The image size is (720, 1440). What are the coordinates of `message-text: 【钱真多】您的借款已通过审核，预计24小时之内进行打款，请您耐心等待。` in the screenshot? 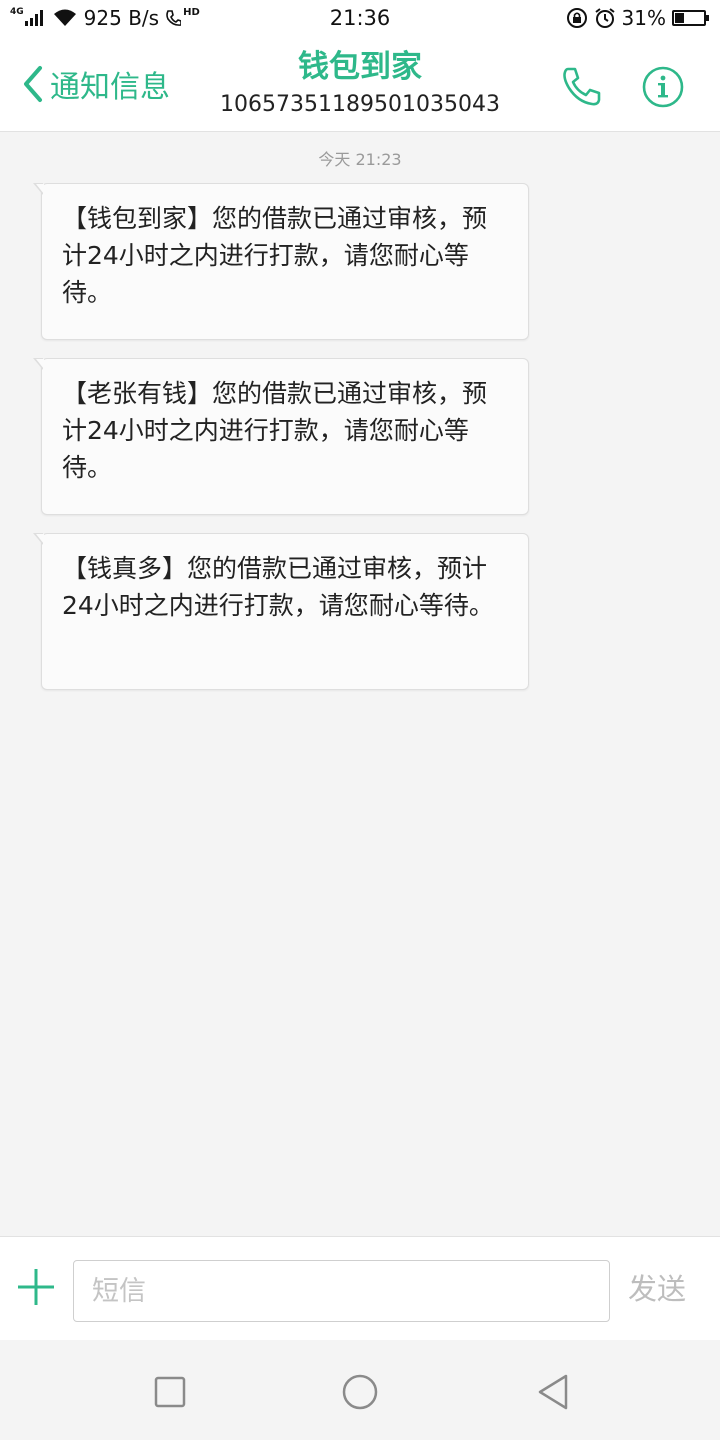 It's located at (278, 587).